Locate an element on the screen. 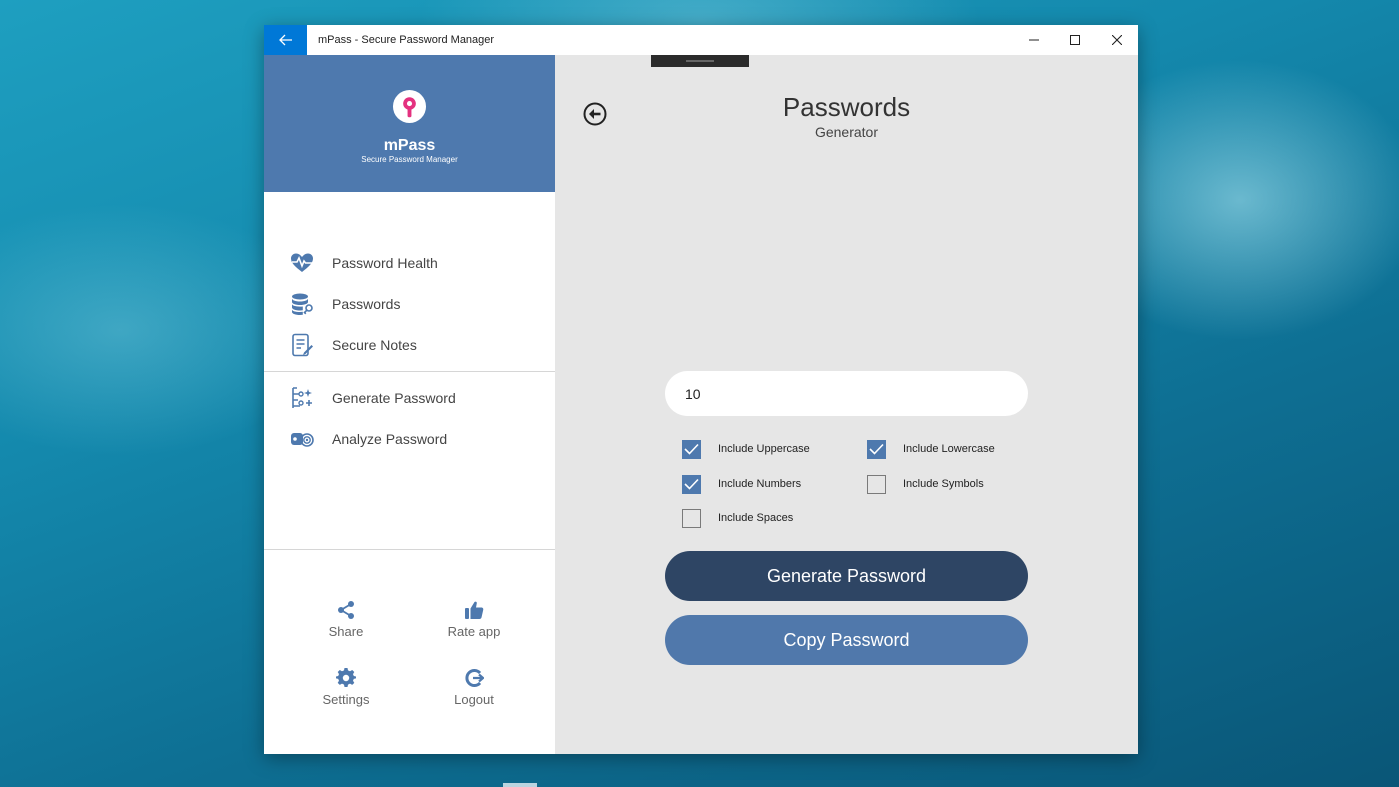 The image size is (1399, 787). option-include-lowercase: Include Lowercase is located at coordinates (931, 449).